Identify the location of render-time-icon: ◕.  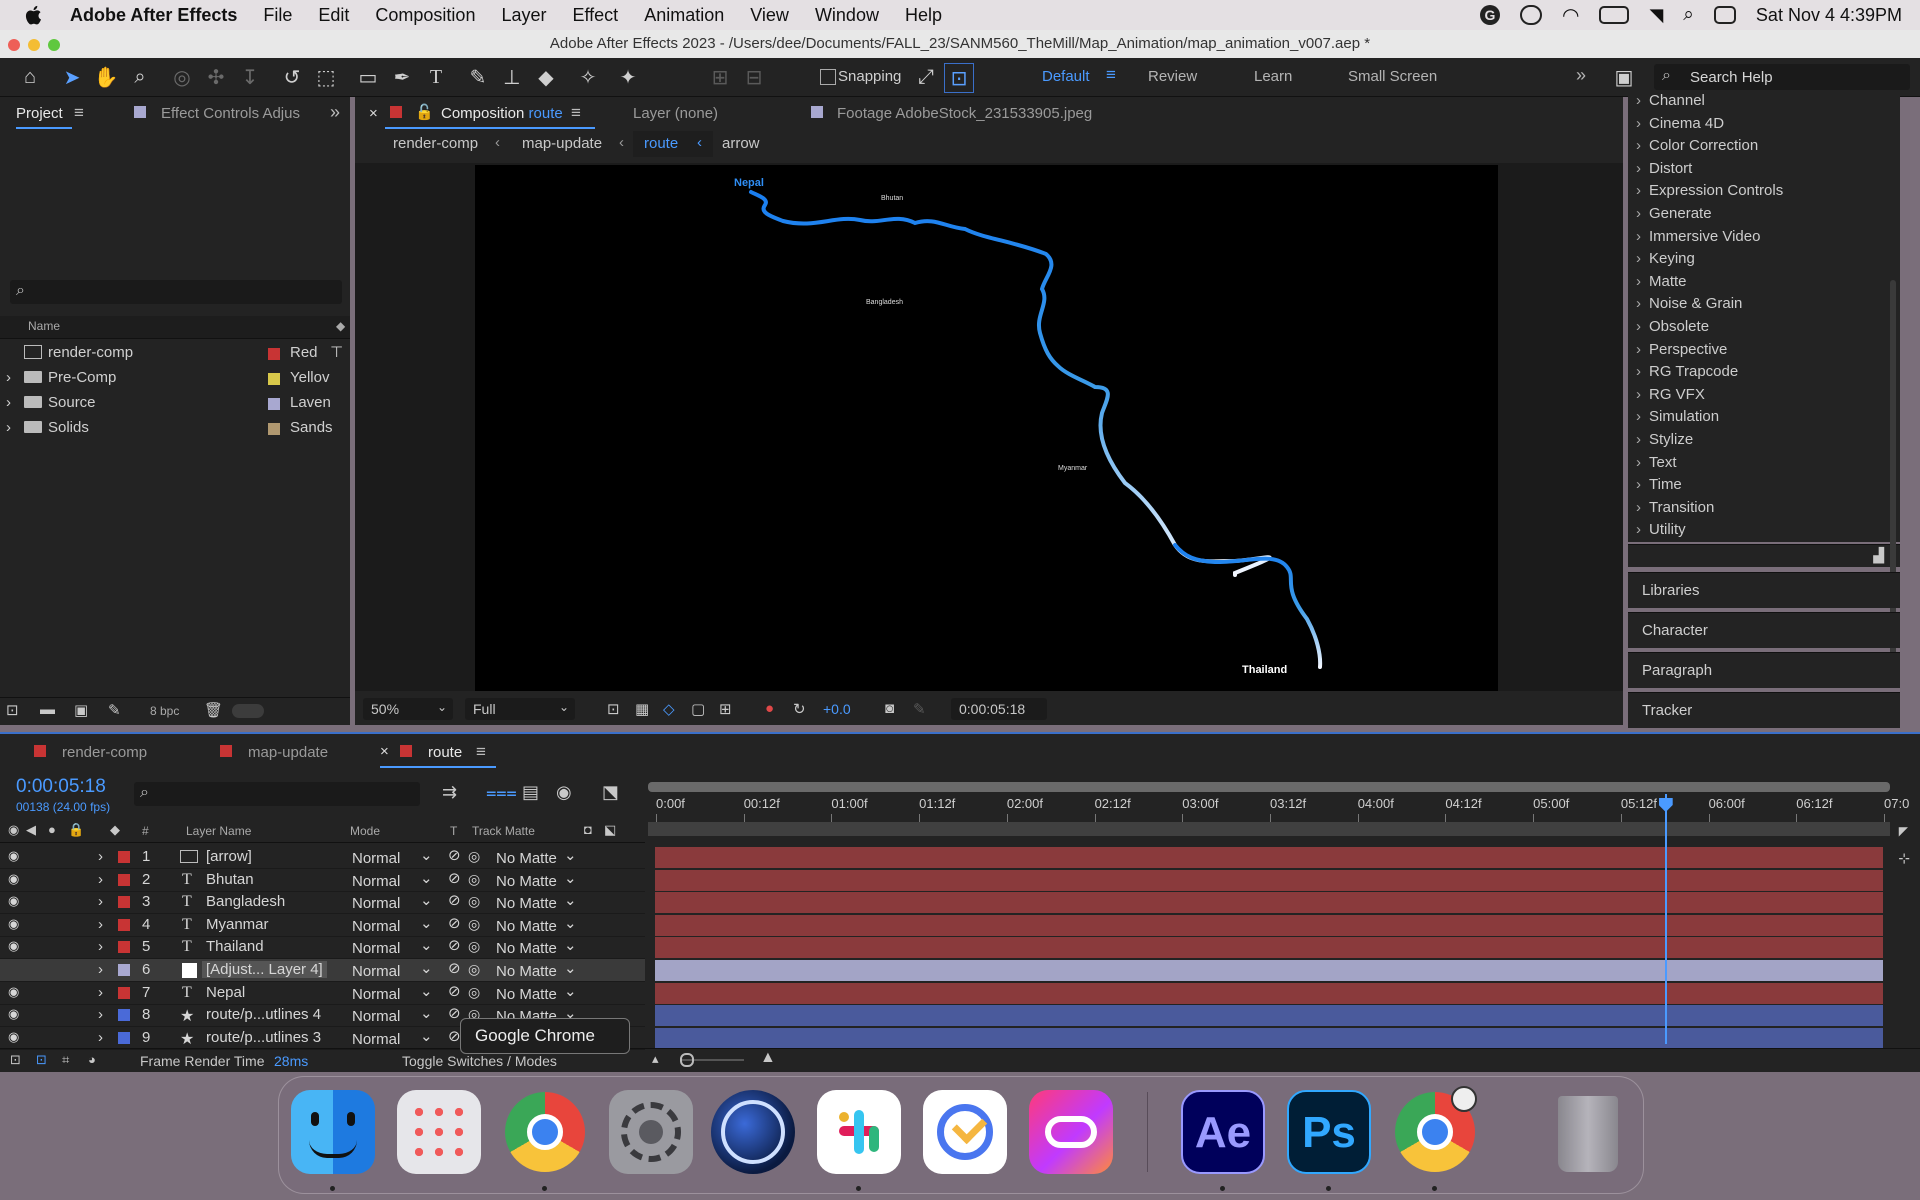
(92, 1059).